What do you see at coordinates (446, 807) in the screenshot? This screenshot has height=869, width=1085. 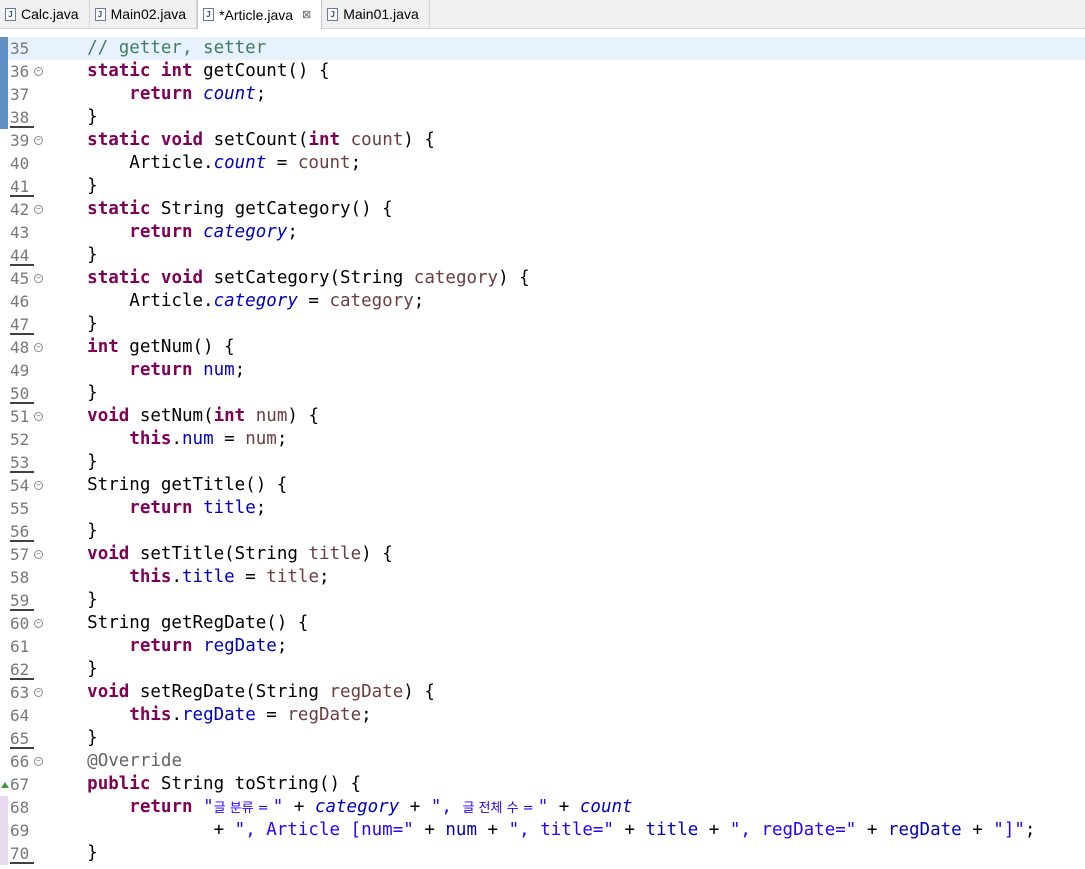 I see `code-token: ",` at bounding box center [446, 807].